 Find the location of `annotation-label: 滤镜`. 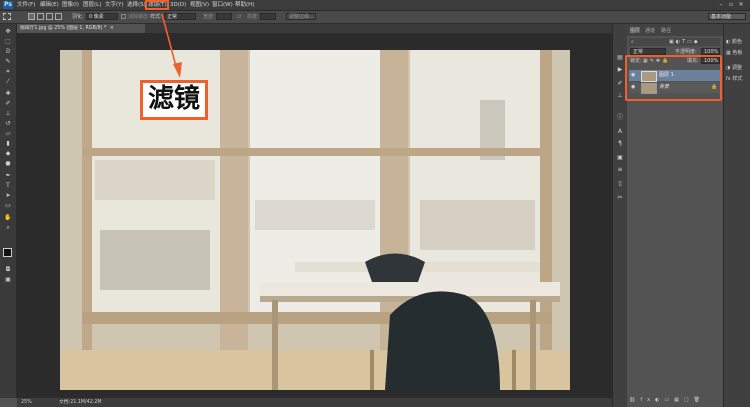

annotation-label: 滤镜 is located at coordinates (174, 100).